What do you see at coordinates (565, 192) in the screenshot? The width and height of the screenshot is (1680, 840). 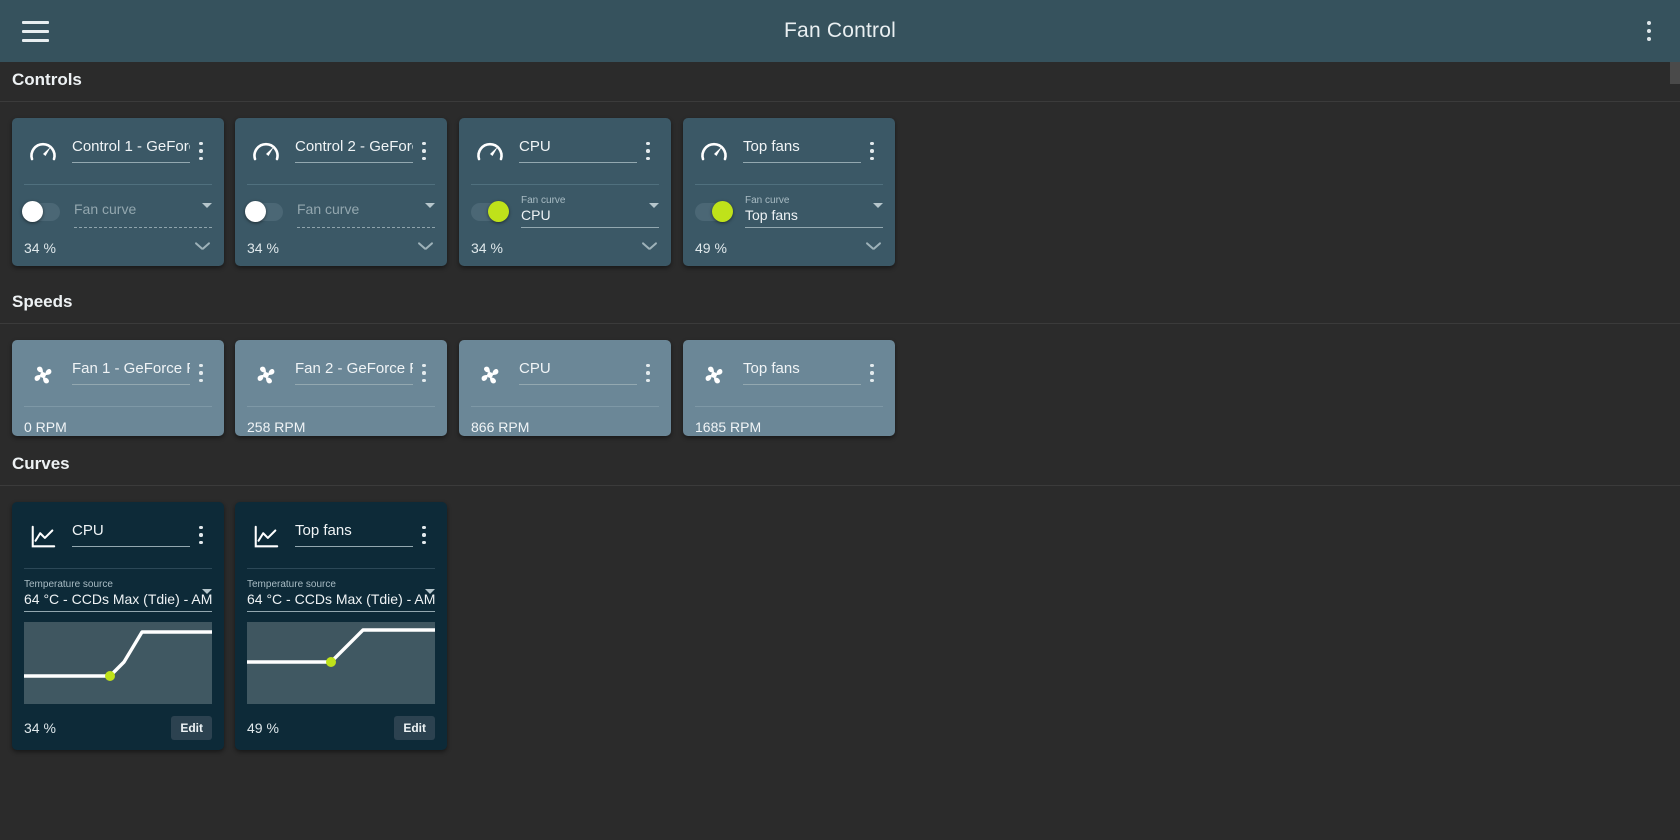 I see `control-card: CPU Fan curve CPU 34 %` at bounding box center [565, 192].